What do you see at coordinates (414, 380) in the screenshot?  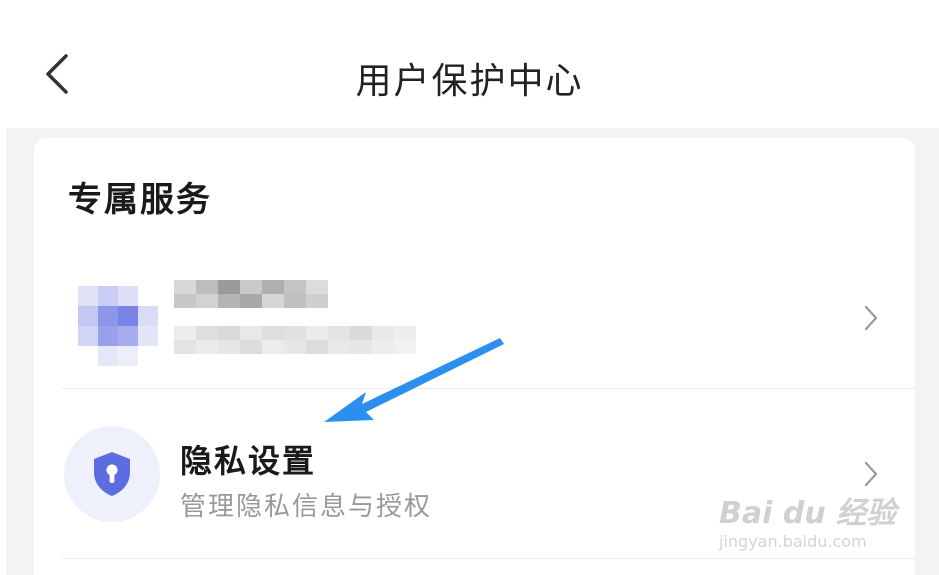 I see `annotation-arrow-icon` at bounding box center [414, 380].